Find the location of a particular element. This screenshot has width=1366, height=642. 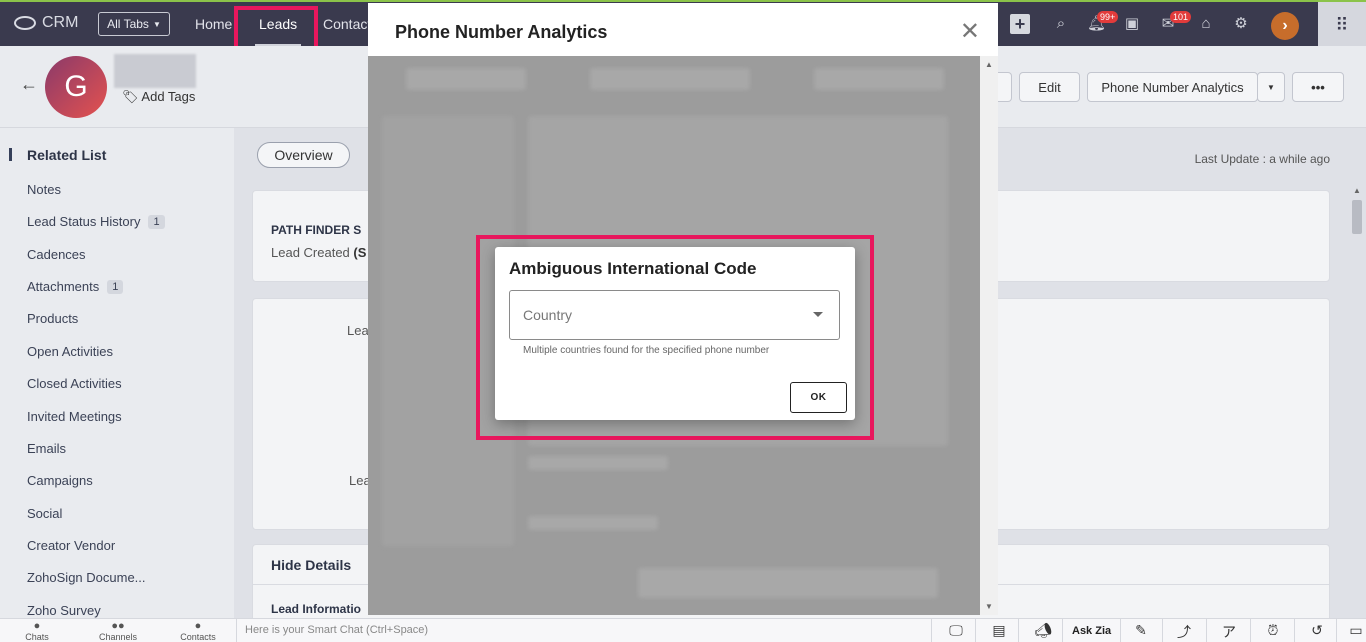

chat-window-icon: ▭ is located at coordinates (1353, 630).